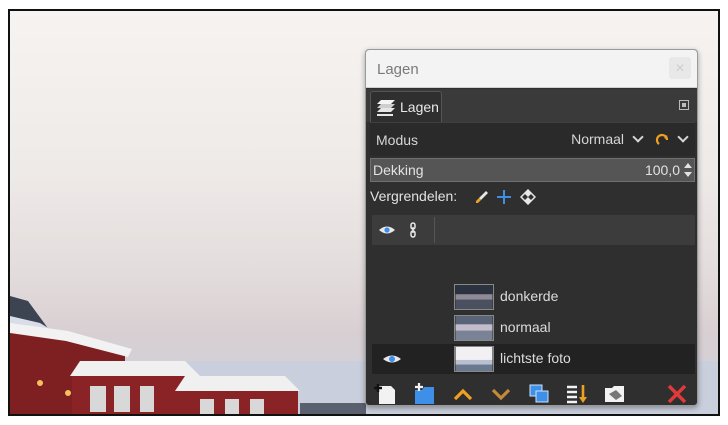 The width and height of the screenshot is (728, 425). What do you see at coordinates (531, 69) in the screenshot?
I see `dock-titlebar: Lagen ✕` at bounding box center [531, 69].